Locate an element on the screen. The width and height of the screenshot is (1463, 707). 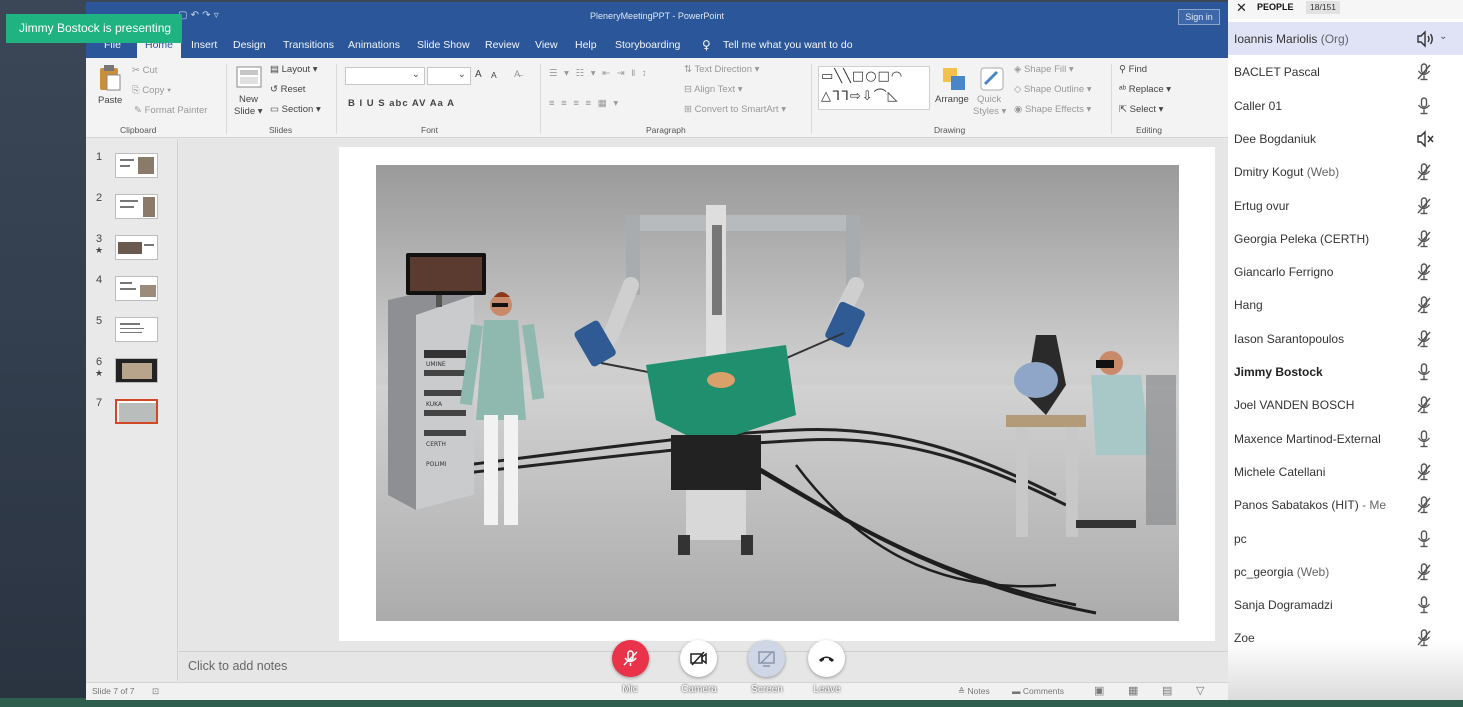
notes-toggle: ≙ Notes is located at coordinates (974, 691).